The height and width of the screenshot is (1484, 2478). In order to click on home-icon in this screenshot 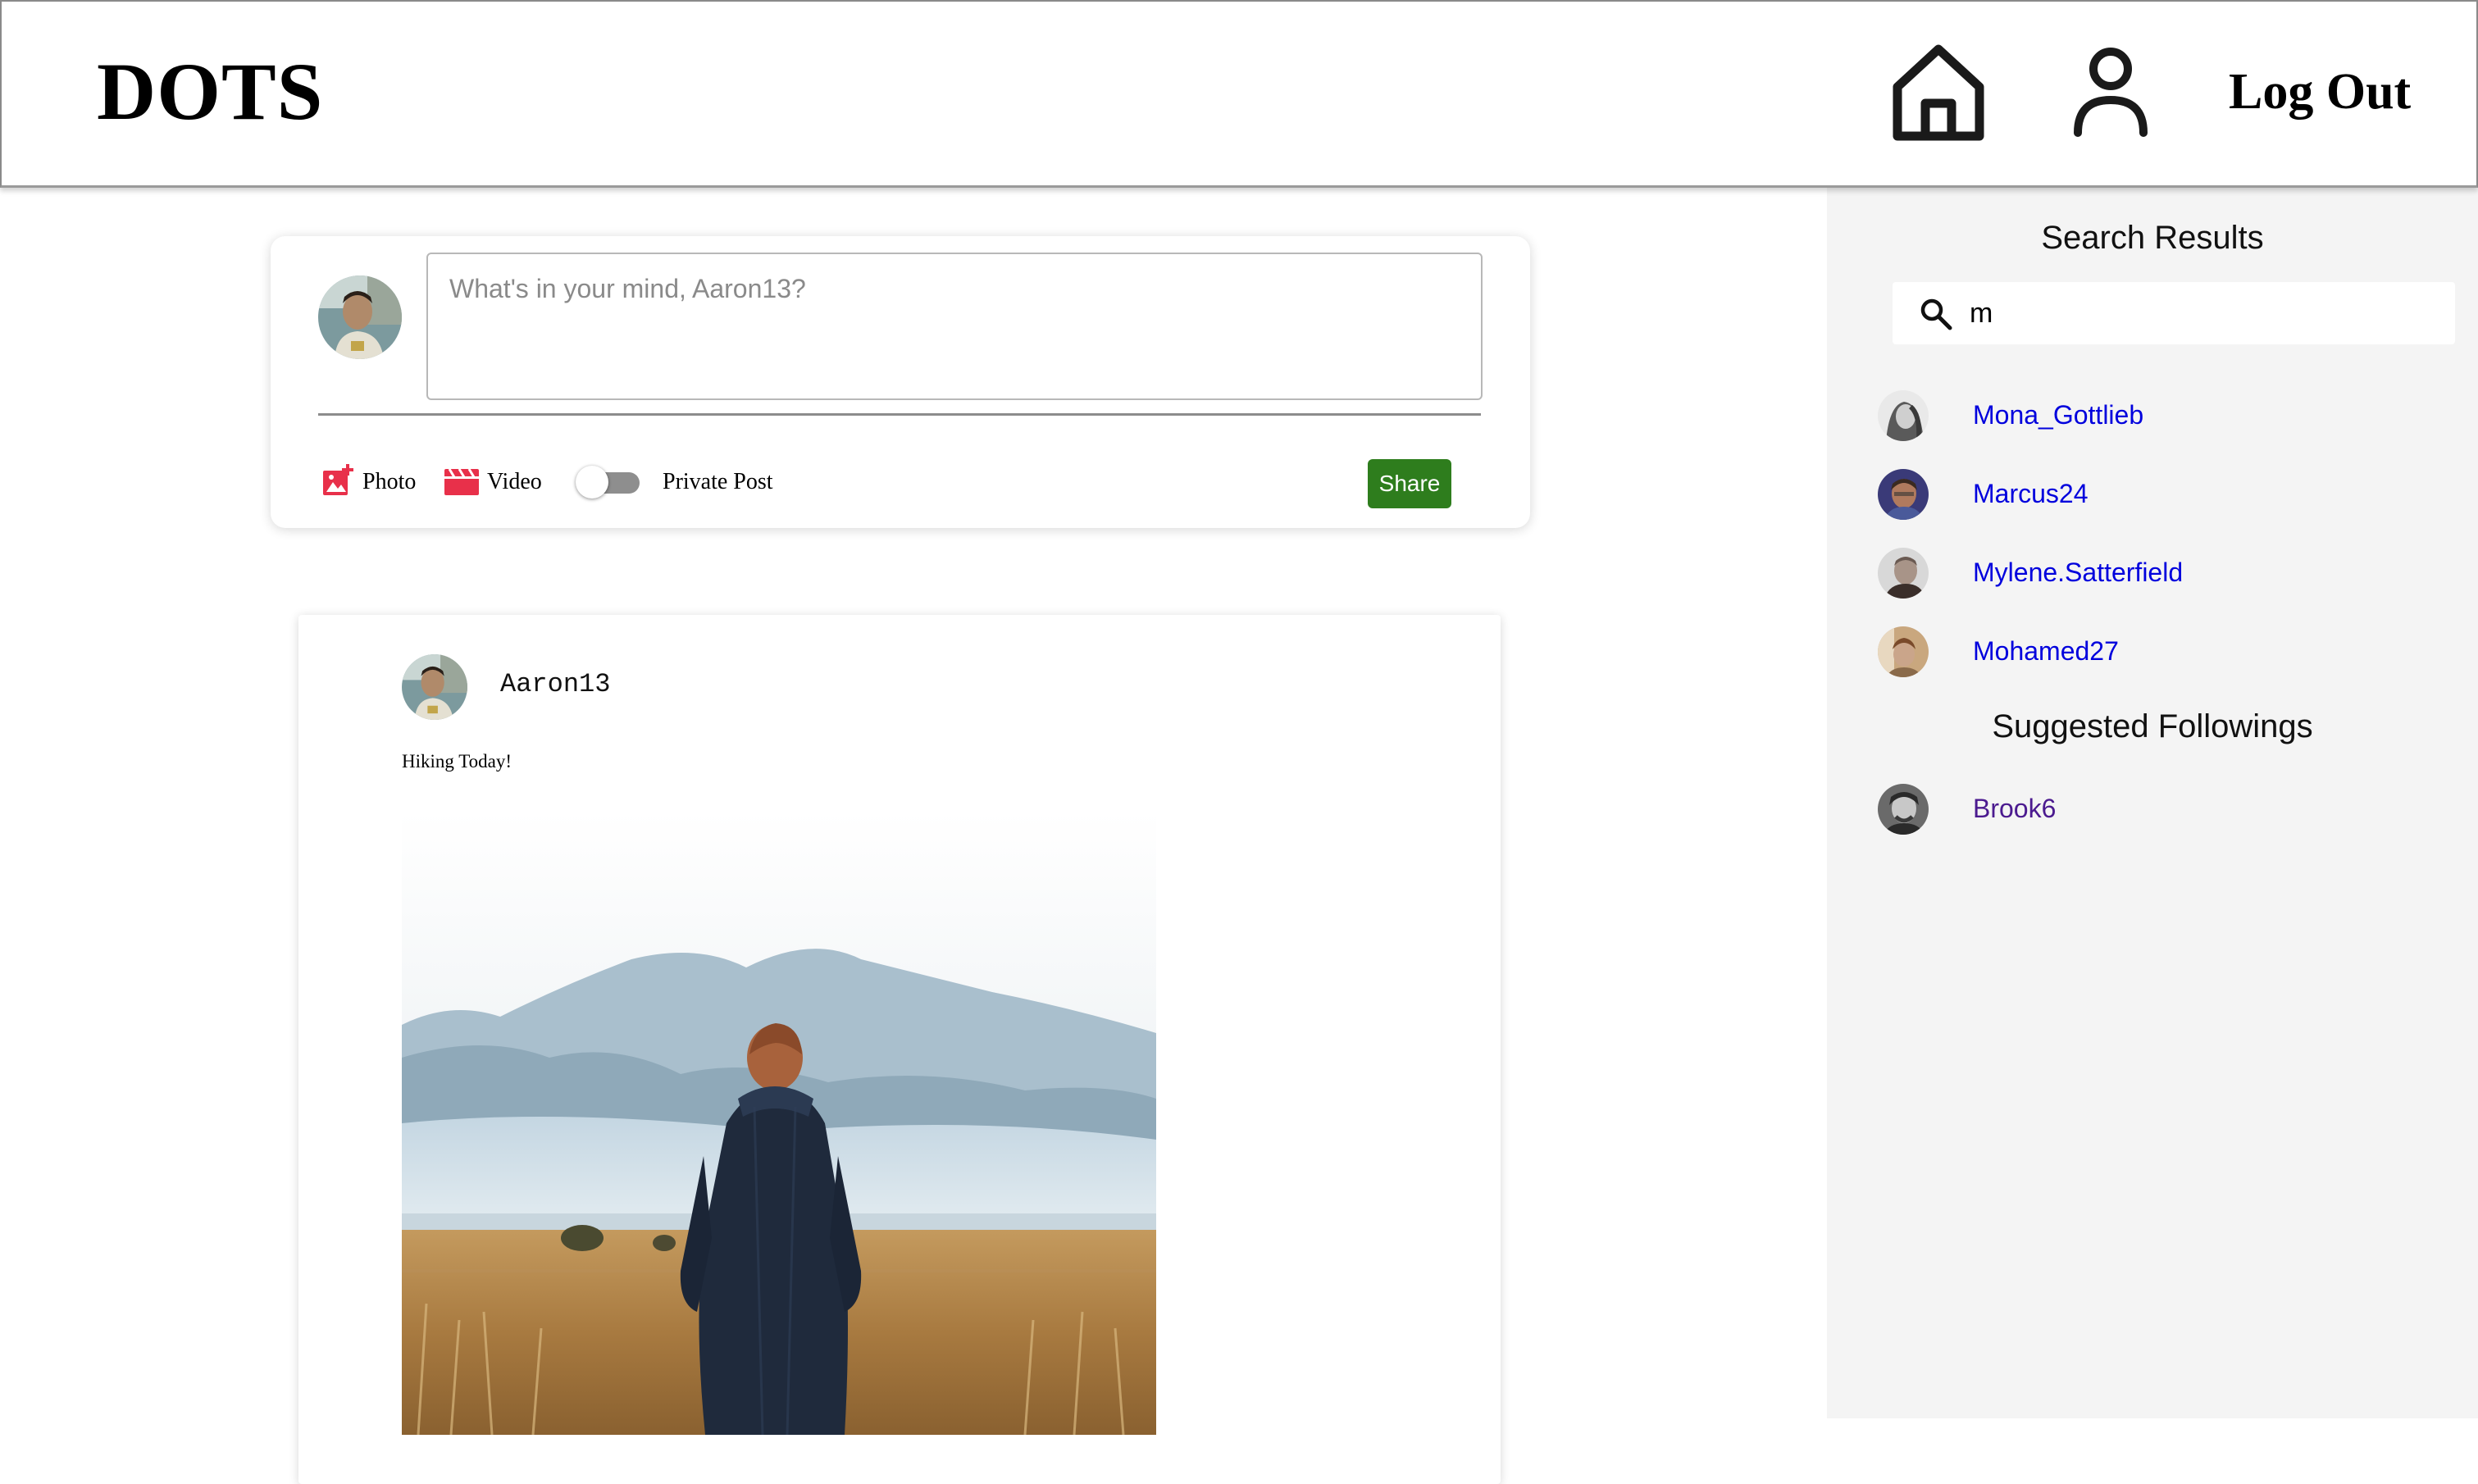, I will do `click(1939, 92)`.